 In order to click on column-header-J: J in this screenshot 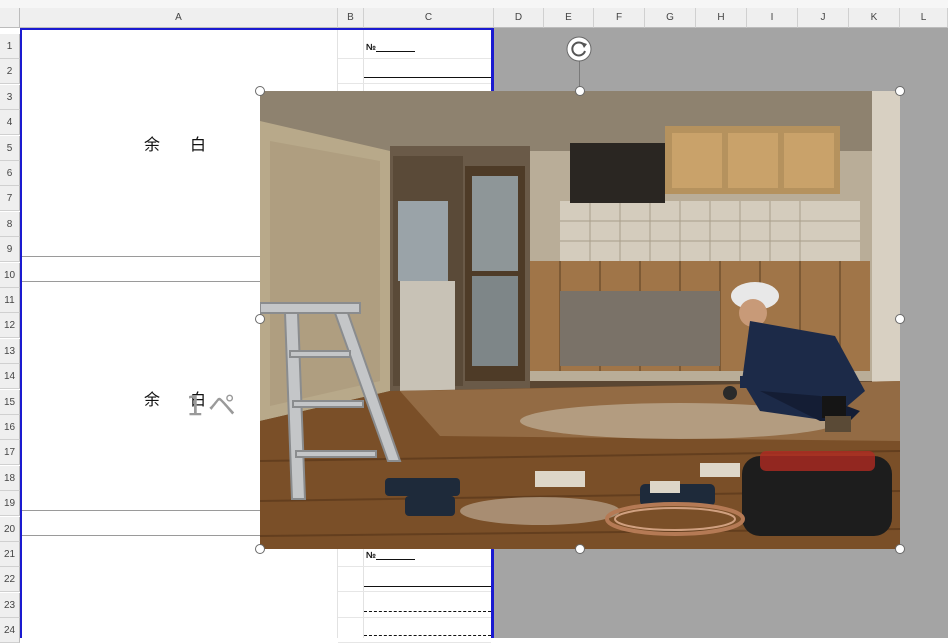, I will do `click(823, 18)`.